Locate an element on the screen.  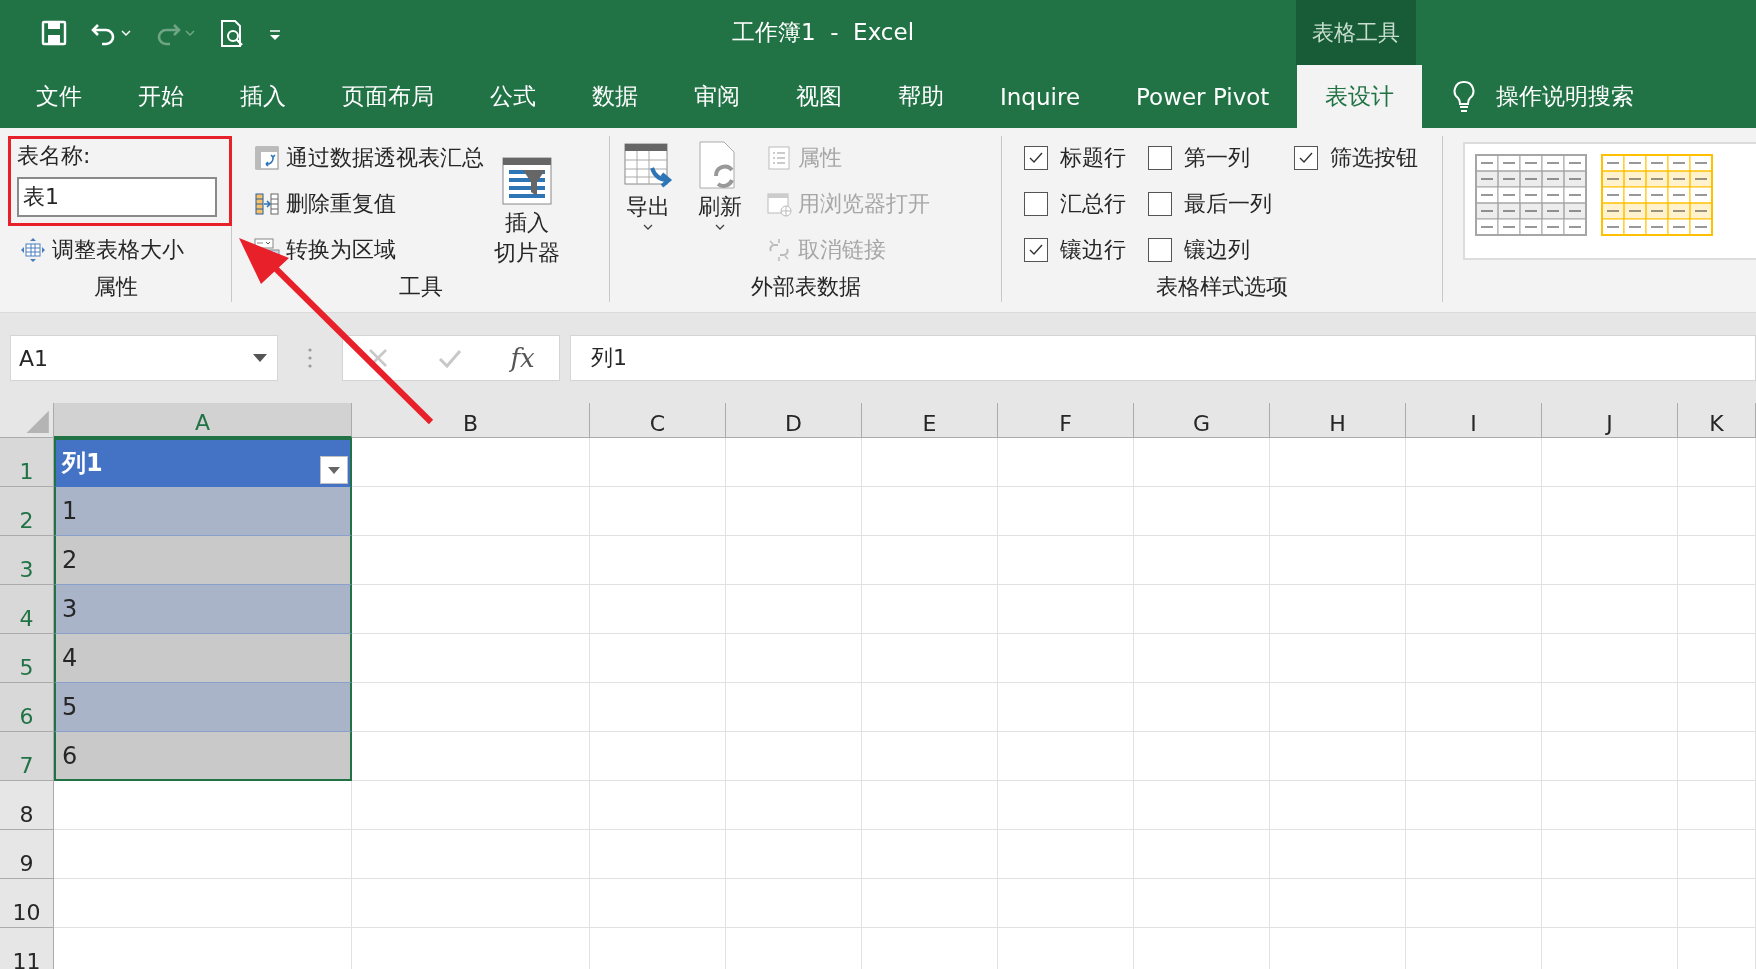
ribbon-tab: 帮助 is located at coordinates (921, 96).